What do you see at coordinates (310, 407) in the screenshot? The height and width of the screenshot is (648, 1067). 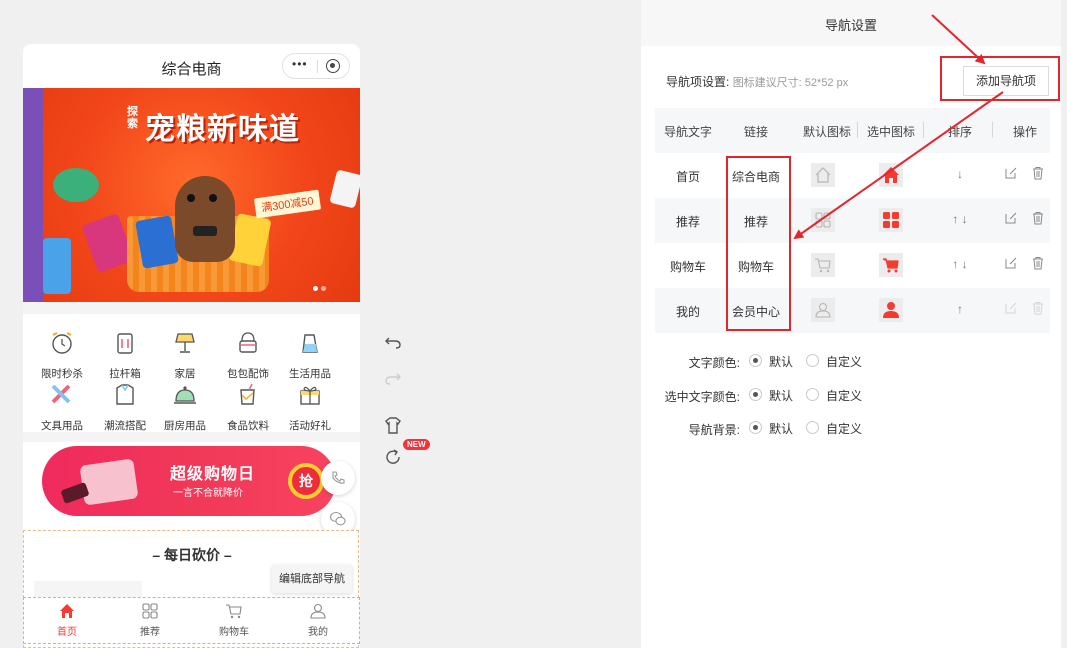 I see `category-item: 活动好礼` at bounding box center [310, 407].